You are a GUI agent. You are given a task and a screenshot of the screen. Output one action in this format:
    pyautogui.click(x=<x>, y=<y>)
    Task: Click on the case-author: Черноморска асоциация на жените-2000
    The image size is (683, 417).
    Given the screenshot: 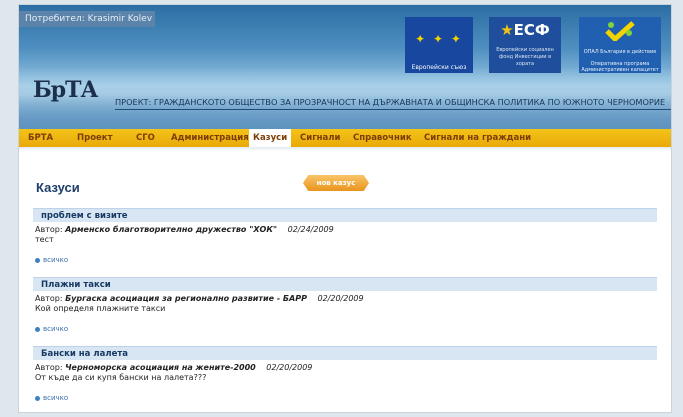 What is the action you would take?
    pyautogui.click(x=160, y=367)
    